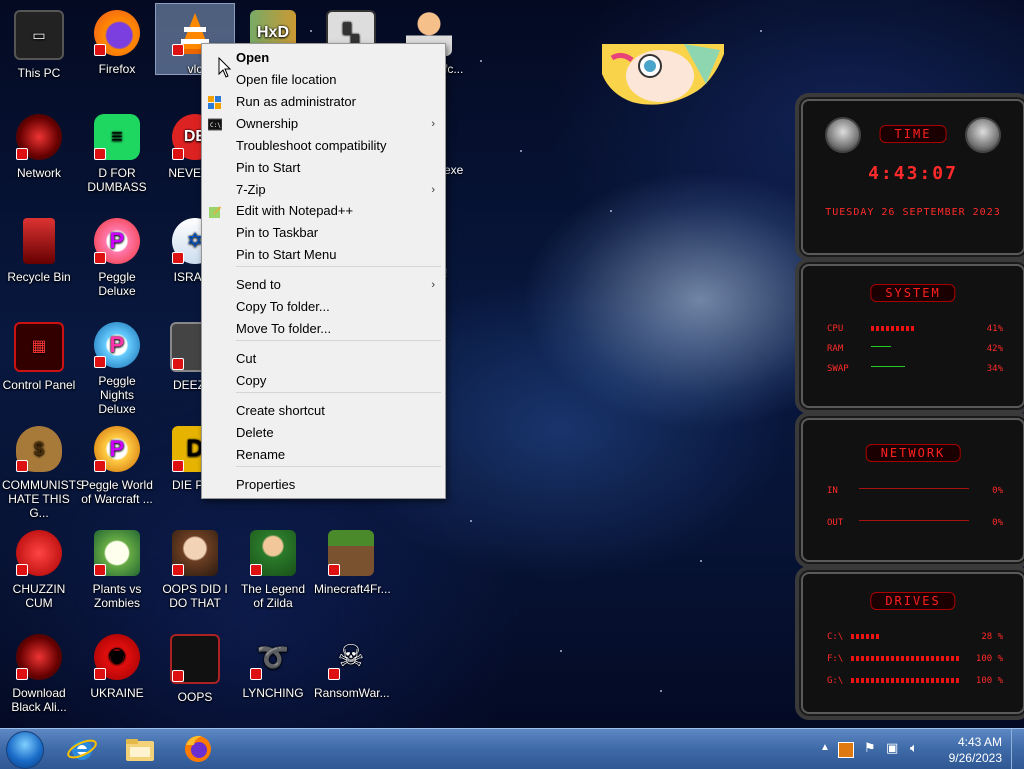 This screenshot has height=769, width=1024. What do you see at coordinates (915, 349) in the screenshot?
I see `system-row-ram: RAM 42%` at bounding box center [915, 349].